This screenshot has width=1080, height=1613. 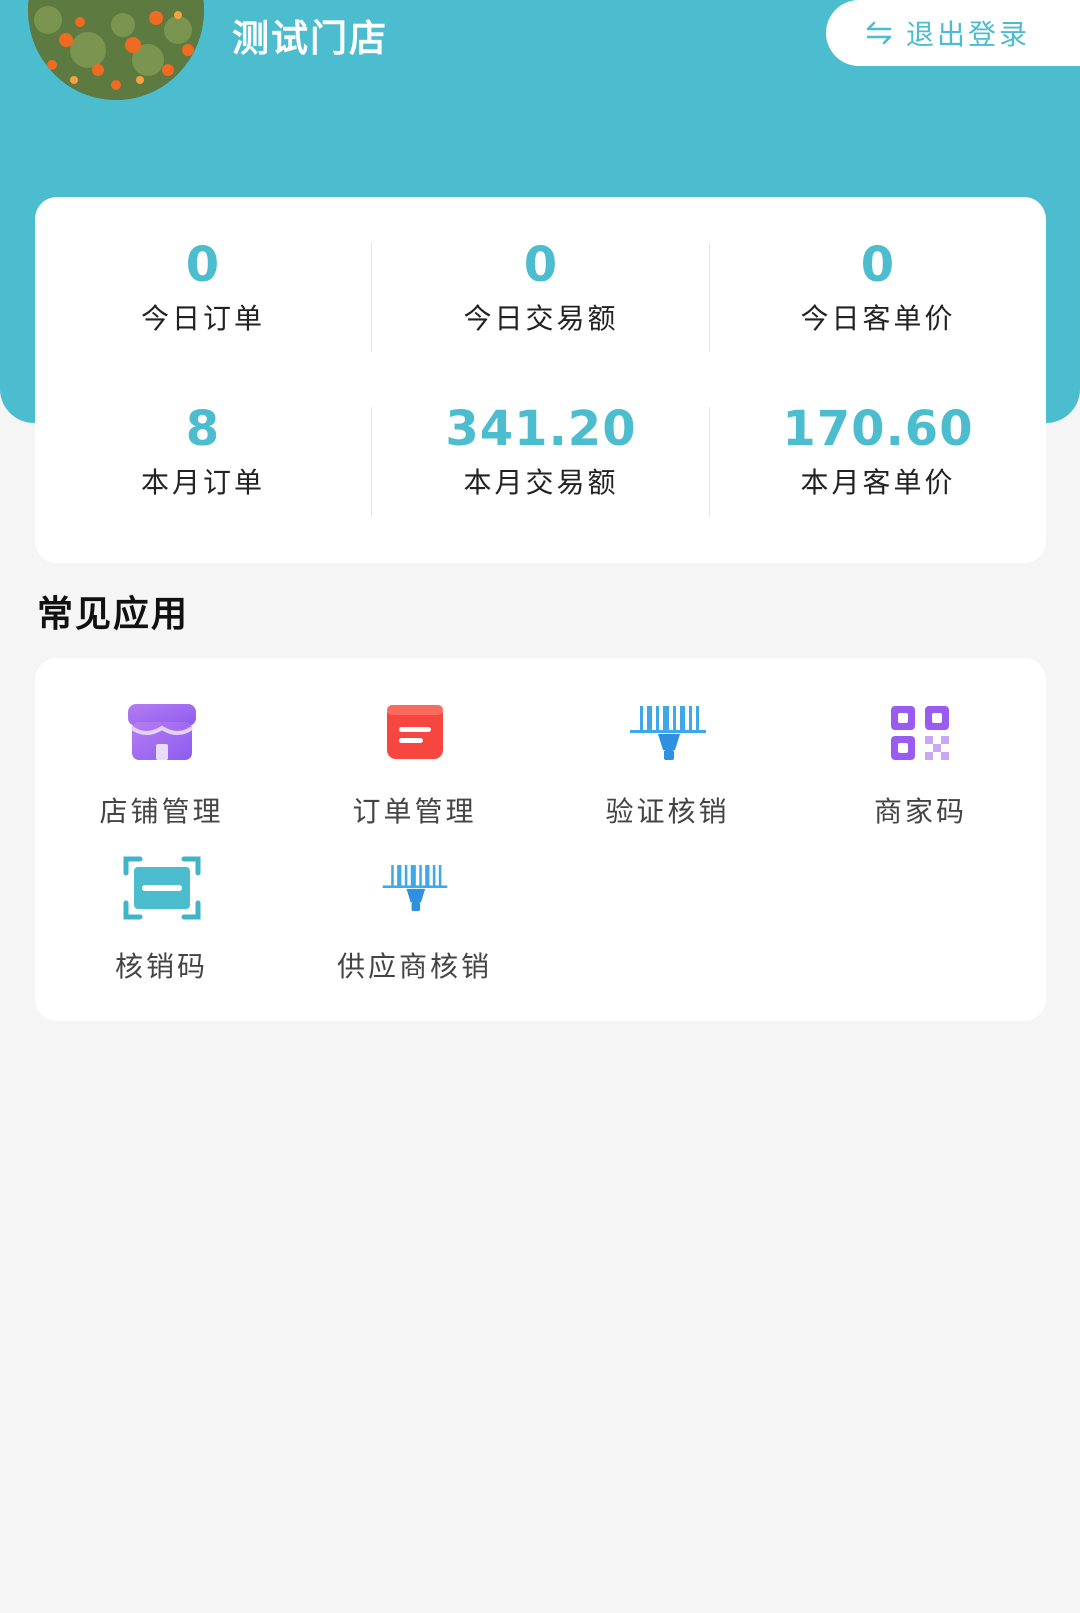 I want to click on stat-today-amount: 0 今日交易额, so click(x=541, y=288).